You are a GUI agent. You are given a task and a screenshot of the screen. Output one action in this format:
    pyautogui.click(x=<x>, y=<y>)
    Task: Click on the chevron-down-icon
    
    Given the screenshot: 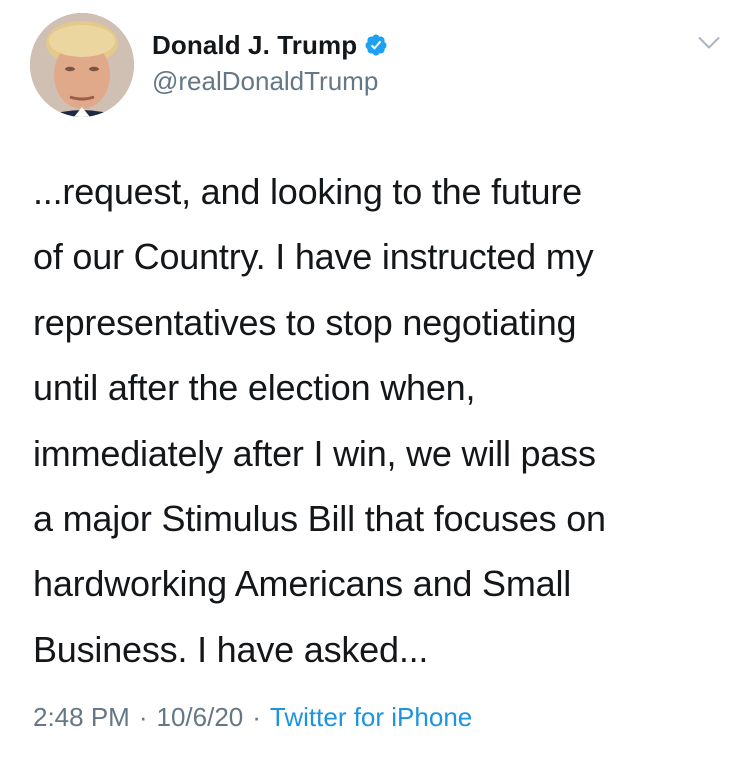 What is the action you would take?
    pyautogui.click(x=709, y=43)
    